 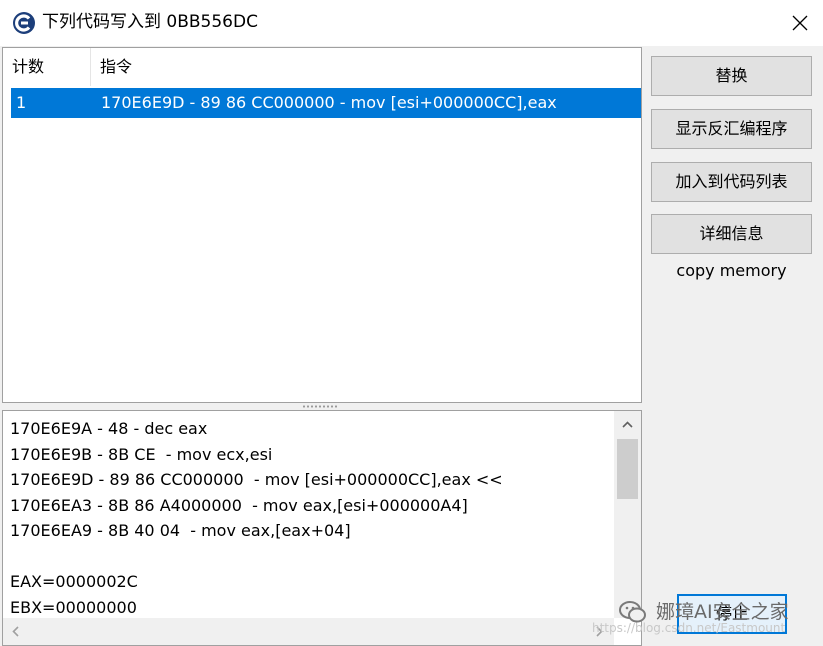 I want to click on splitter-grip-icon, so click(x=320, y=406).